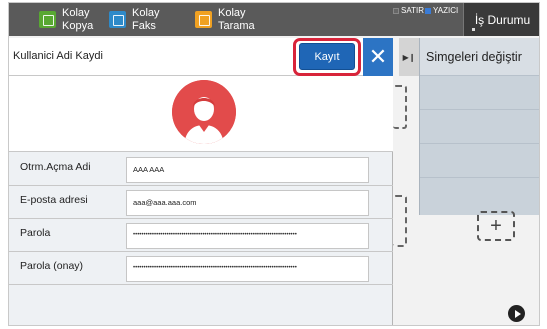 The image size is (547, 329). Describe the element at coordinates (58, 56) in the screenshot. I see `dialog-title: Kullanici Adi Kaydi` at that location.